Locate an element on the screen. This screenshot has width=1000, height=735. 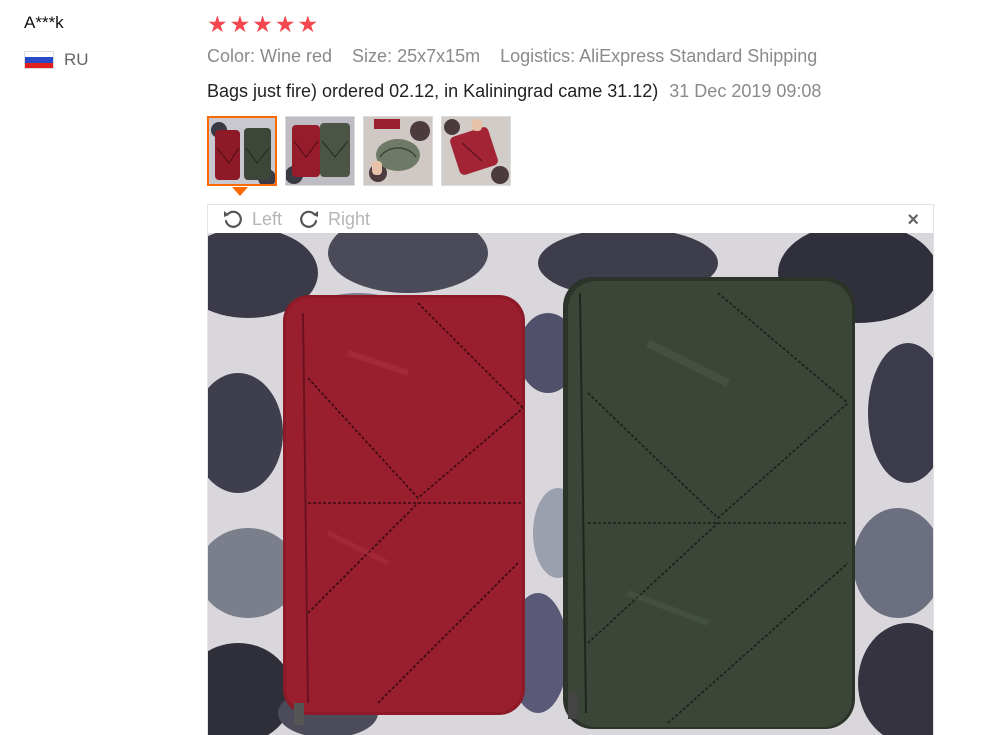
reviewer-country: RU is located at coordinates (99, 60).